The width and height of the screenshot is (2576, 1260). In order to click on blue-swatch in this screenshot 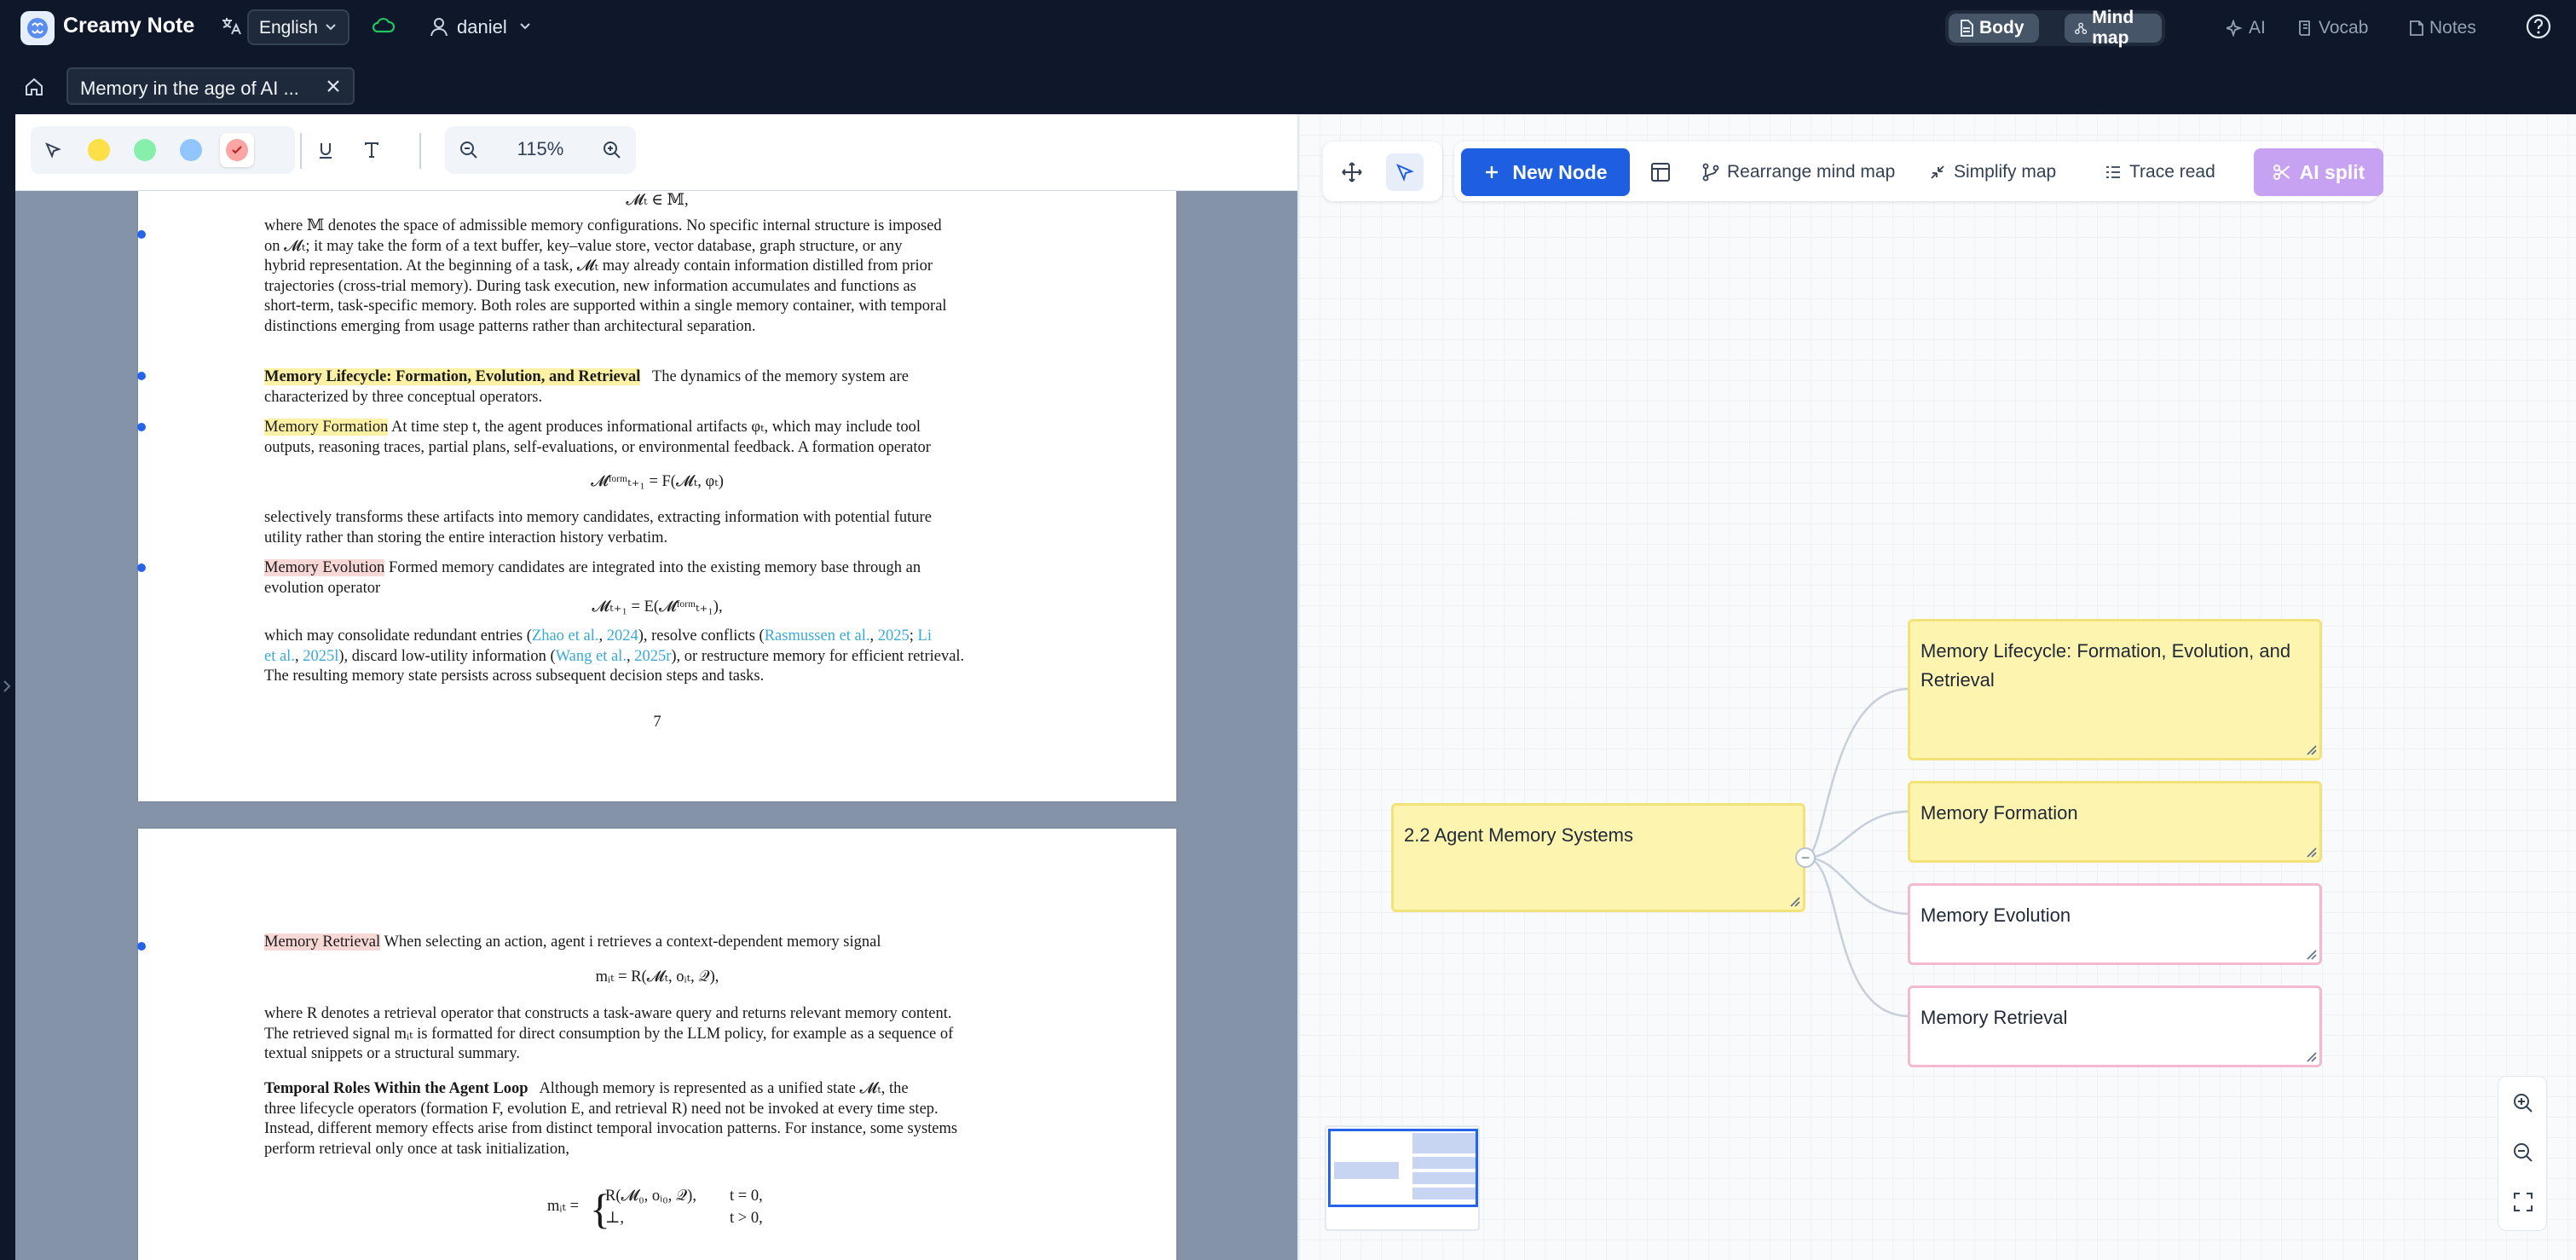, I will do `click(191, 150)`.